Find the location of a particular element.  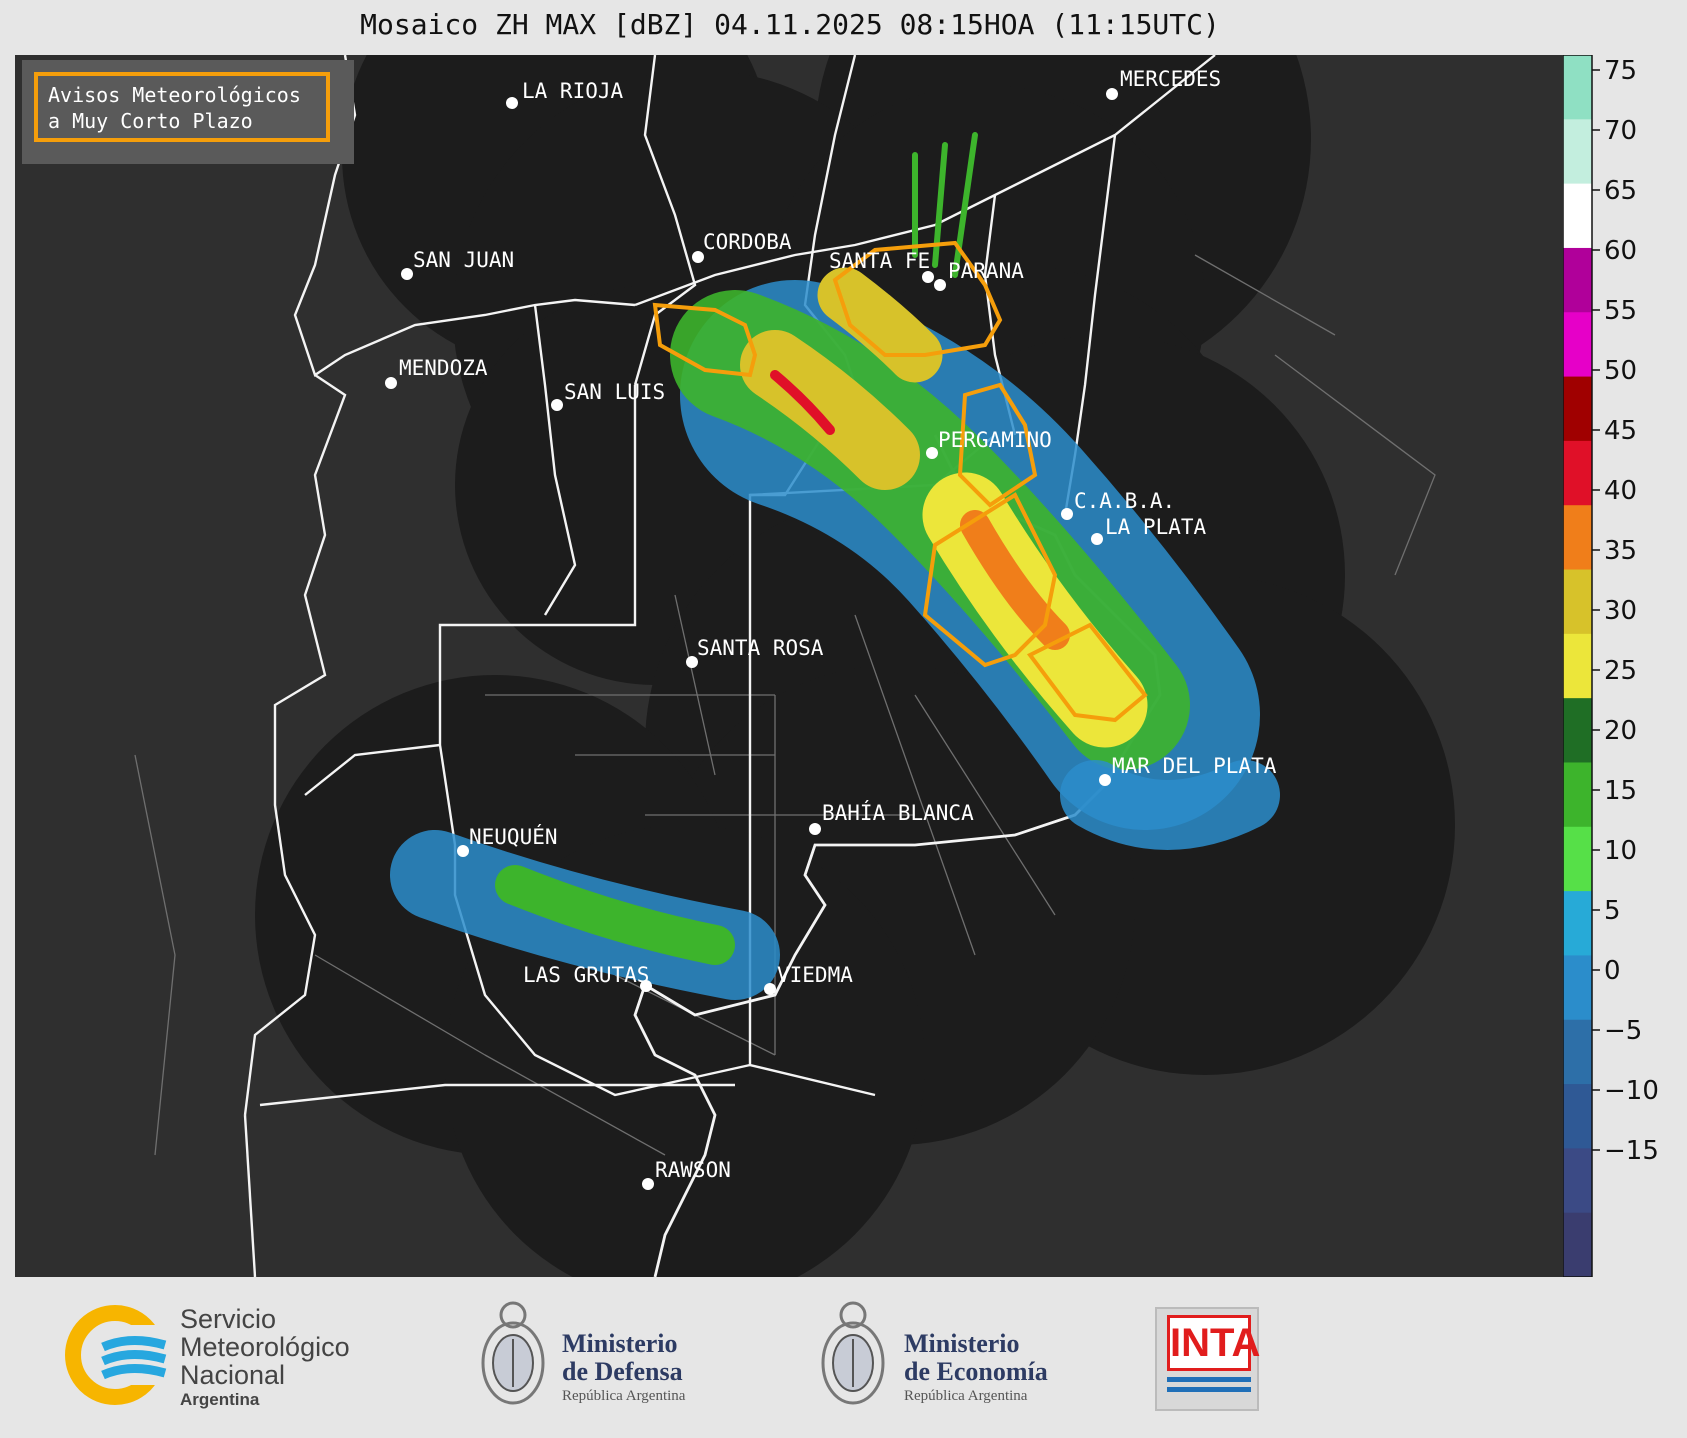

city-dot-mercedes is located at coordinates (1112, 94).